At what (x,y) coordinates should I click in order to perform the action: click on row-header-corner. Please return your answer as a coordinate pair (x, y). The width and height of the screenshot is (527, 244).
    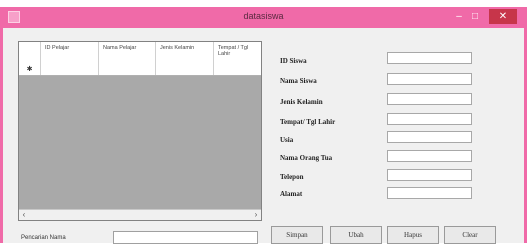
    Looking at the image, I should click on (30, 53).